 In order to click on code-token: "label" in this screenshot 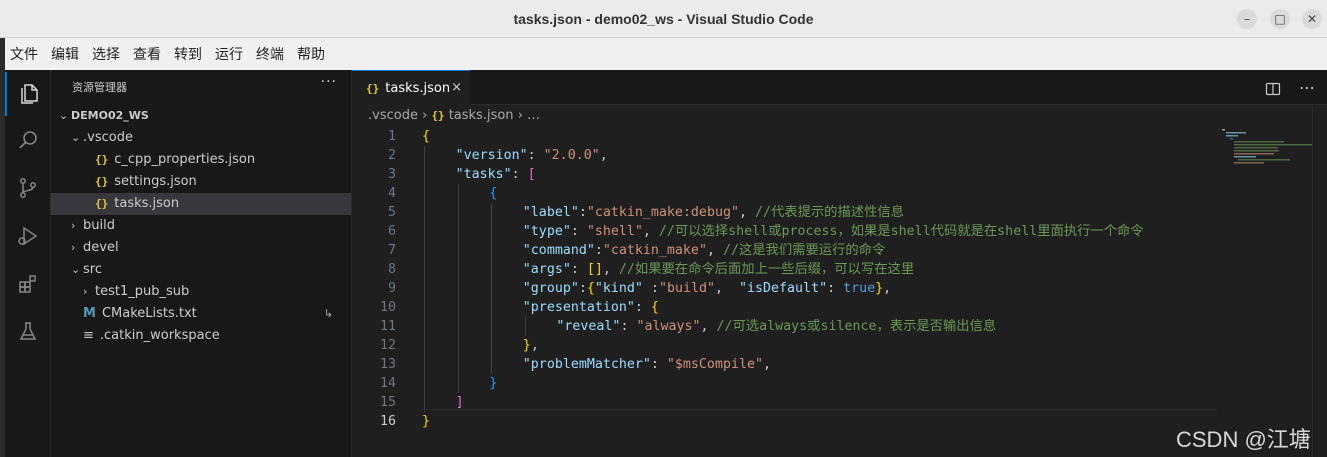, I will do `click(550, 212)`.